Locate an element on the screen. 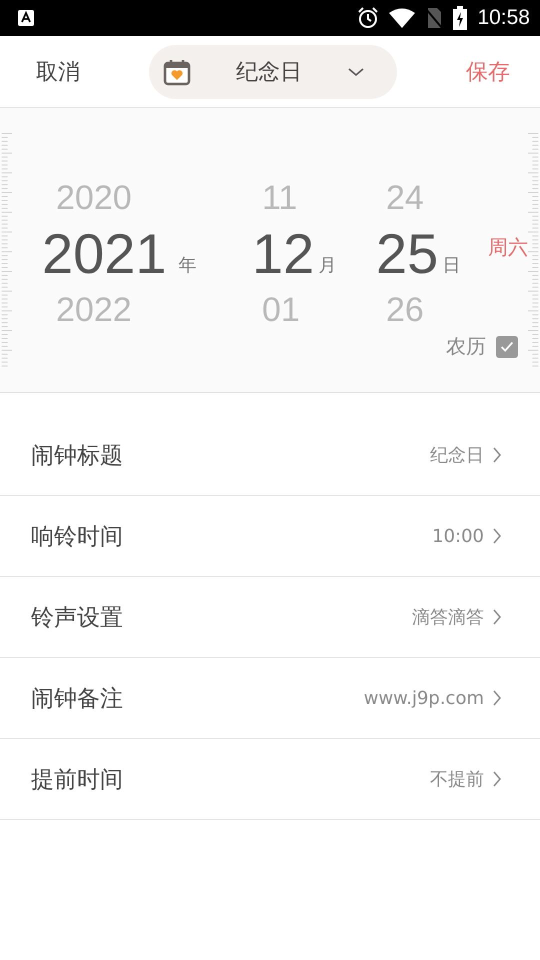 The height and width of the screenshot is (960, 540). setting-label: 铃声设置 is located at coordinates (77, 618).